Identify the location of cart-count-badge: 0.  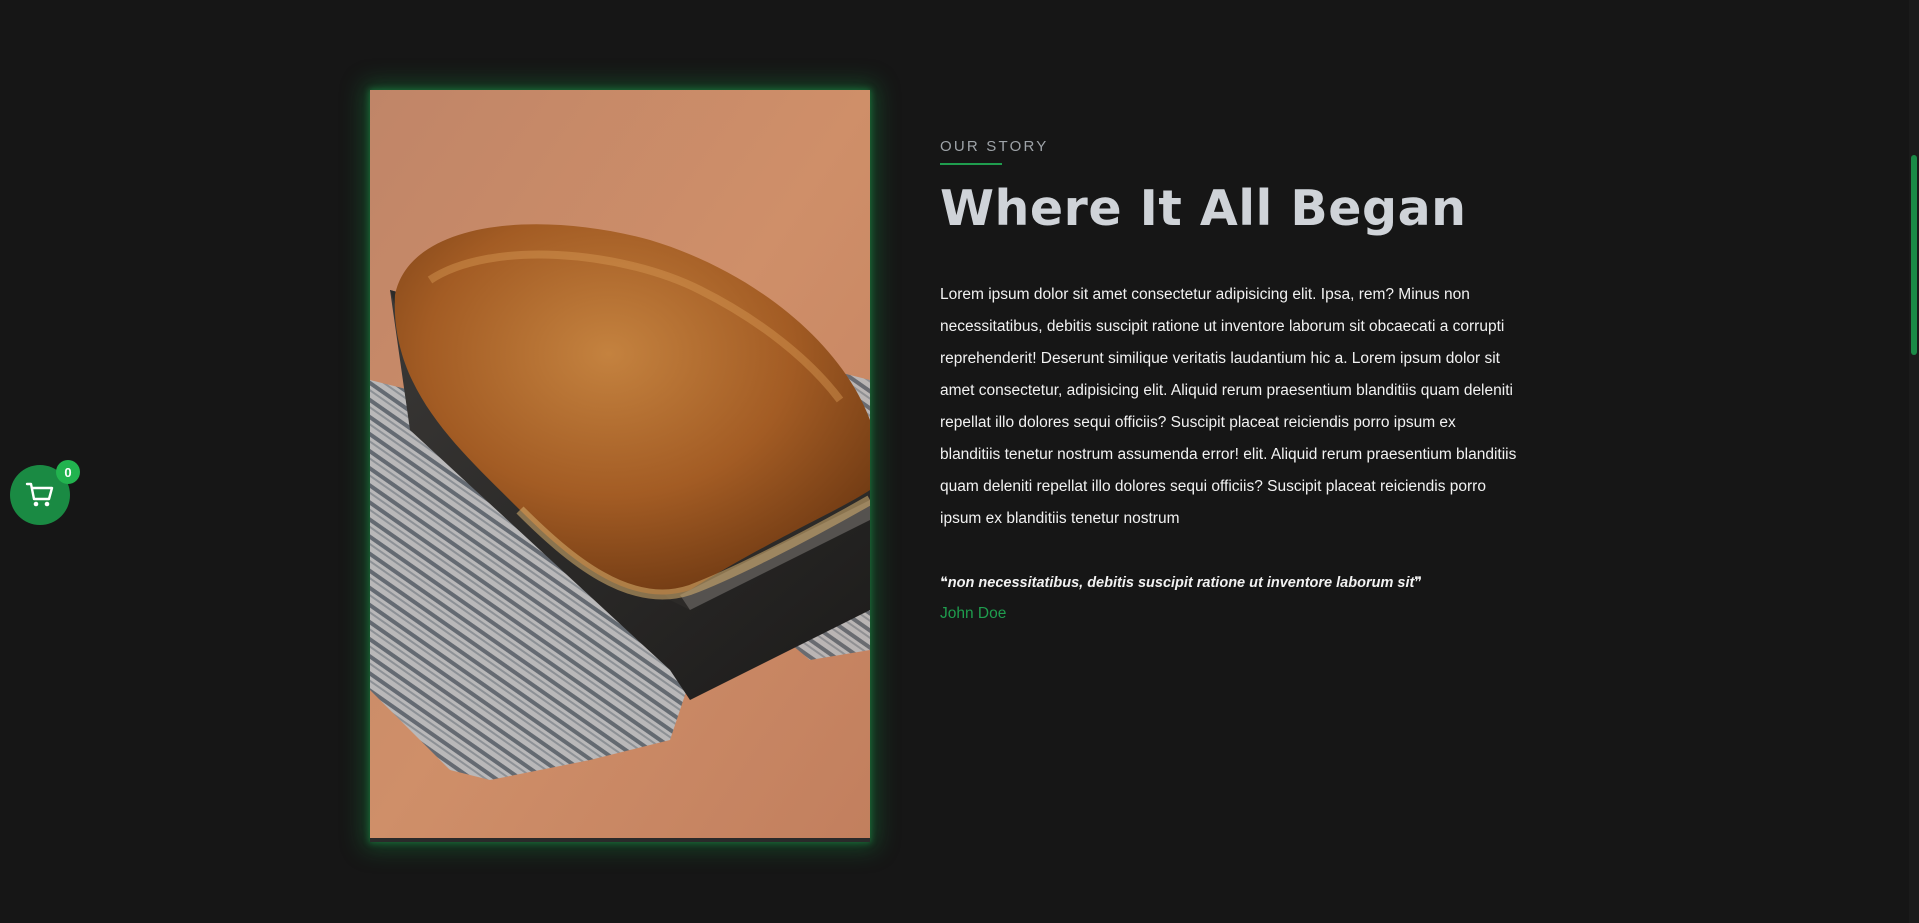
(68, 472).